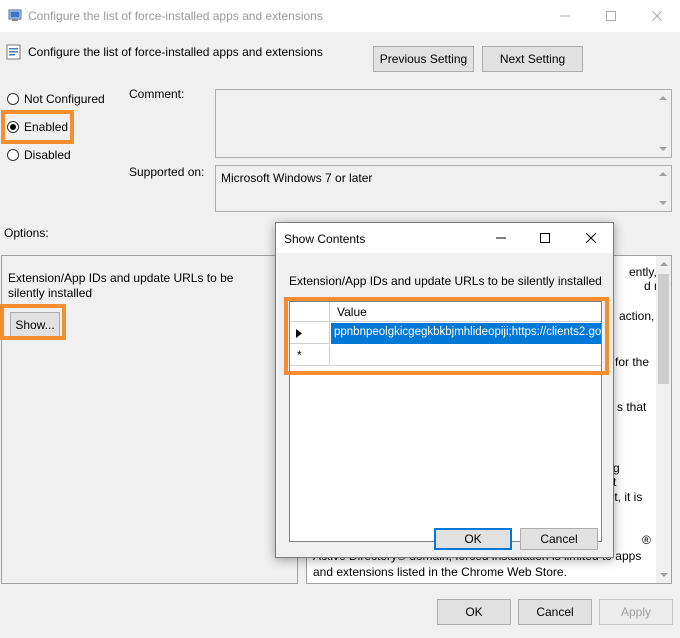 This screenshot has height=638, width=680. I want to click on help-fragment: ently,, so click(643, 272).